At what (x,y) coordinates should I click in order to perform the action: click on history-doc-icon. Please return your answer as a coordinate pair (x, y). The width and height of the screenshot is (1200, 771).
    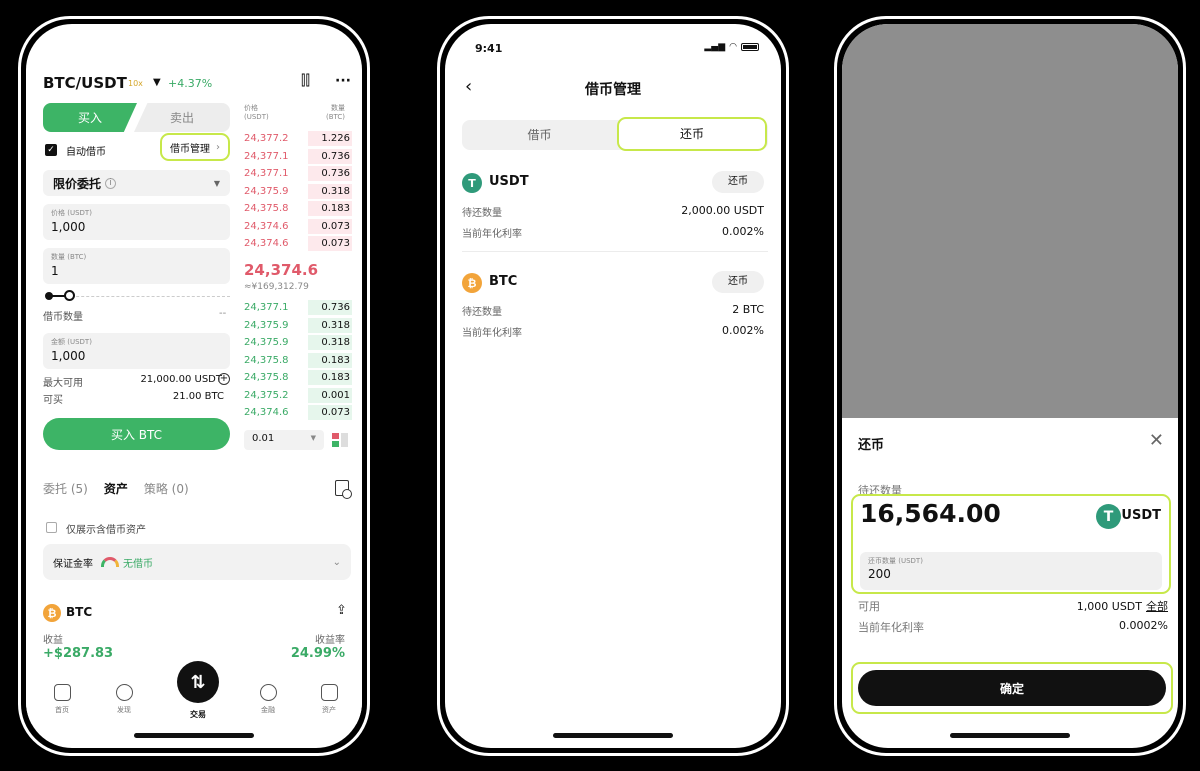
    Looking at the image, I should click on (343, 489).